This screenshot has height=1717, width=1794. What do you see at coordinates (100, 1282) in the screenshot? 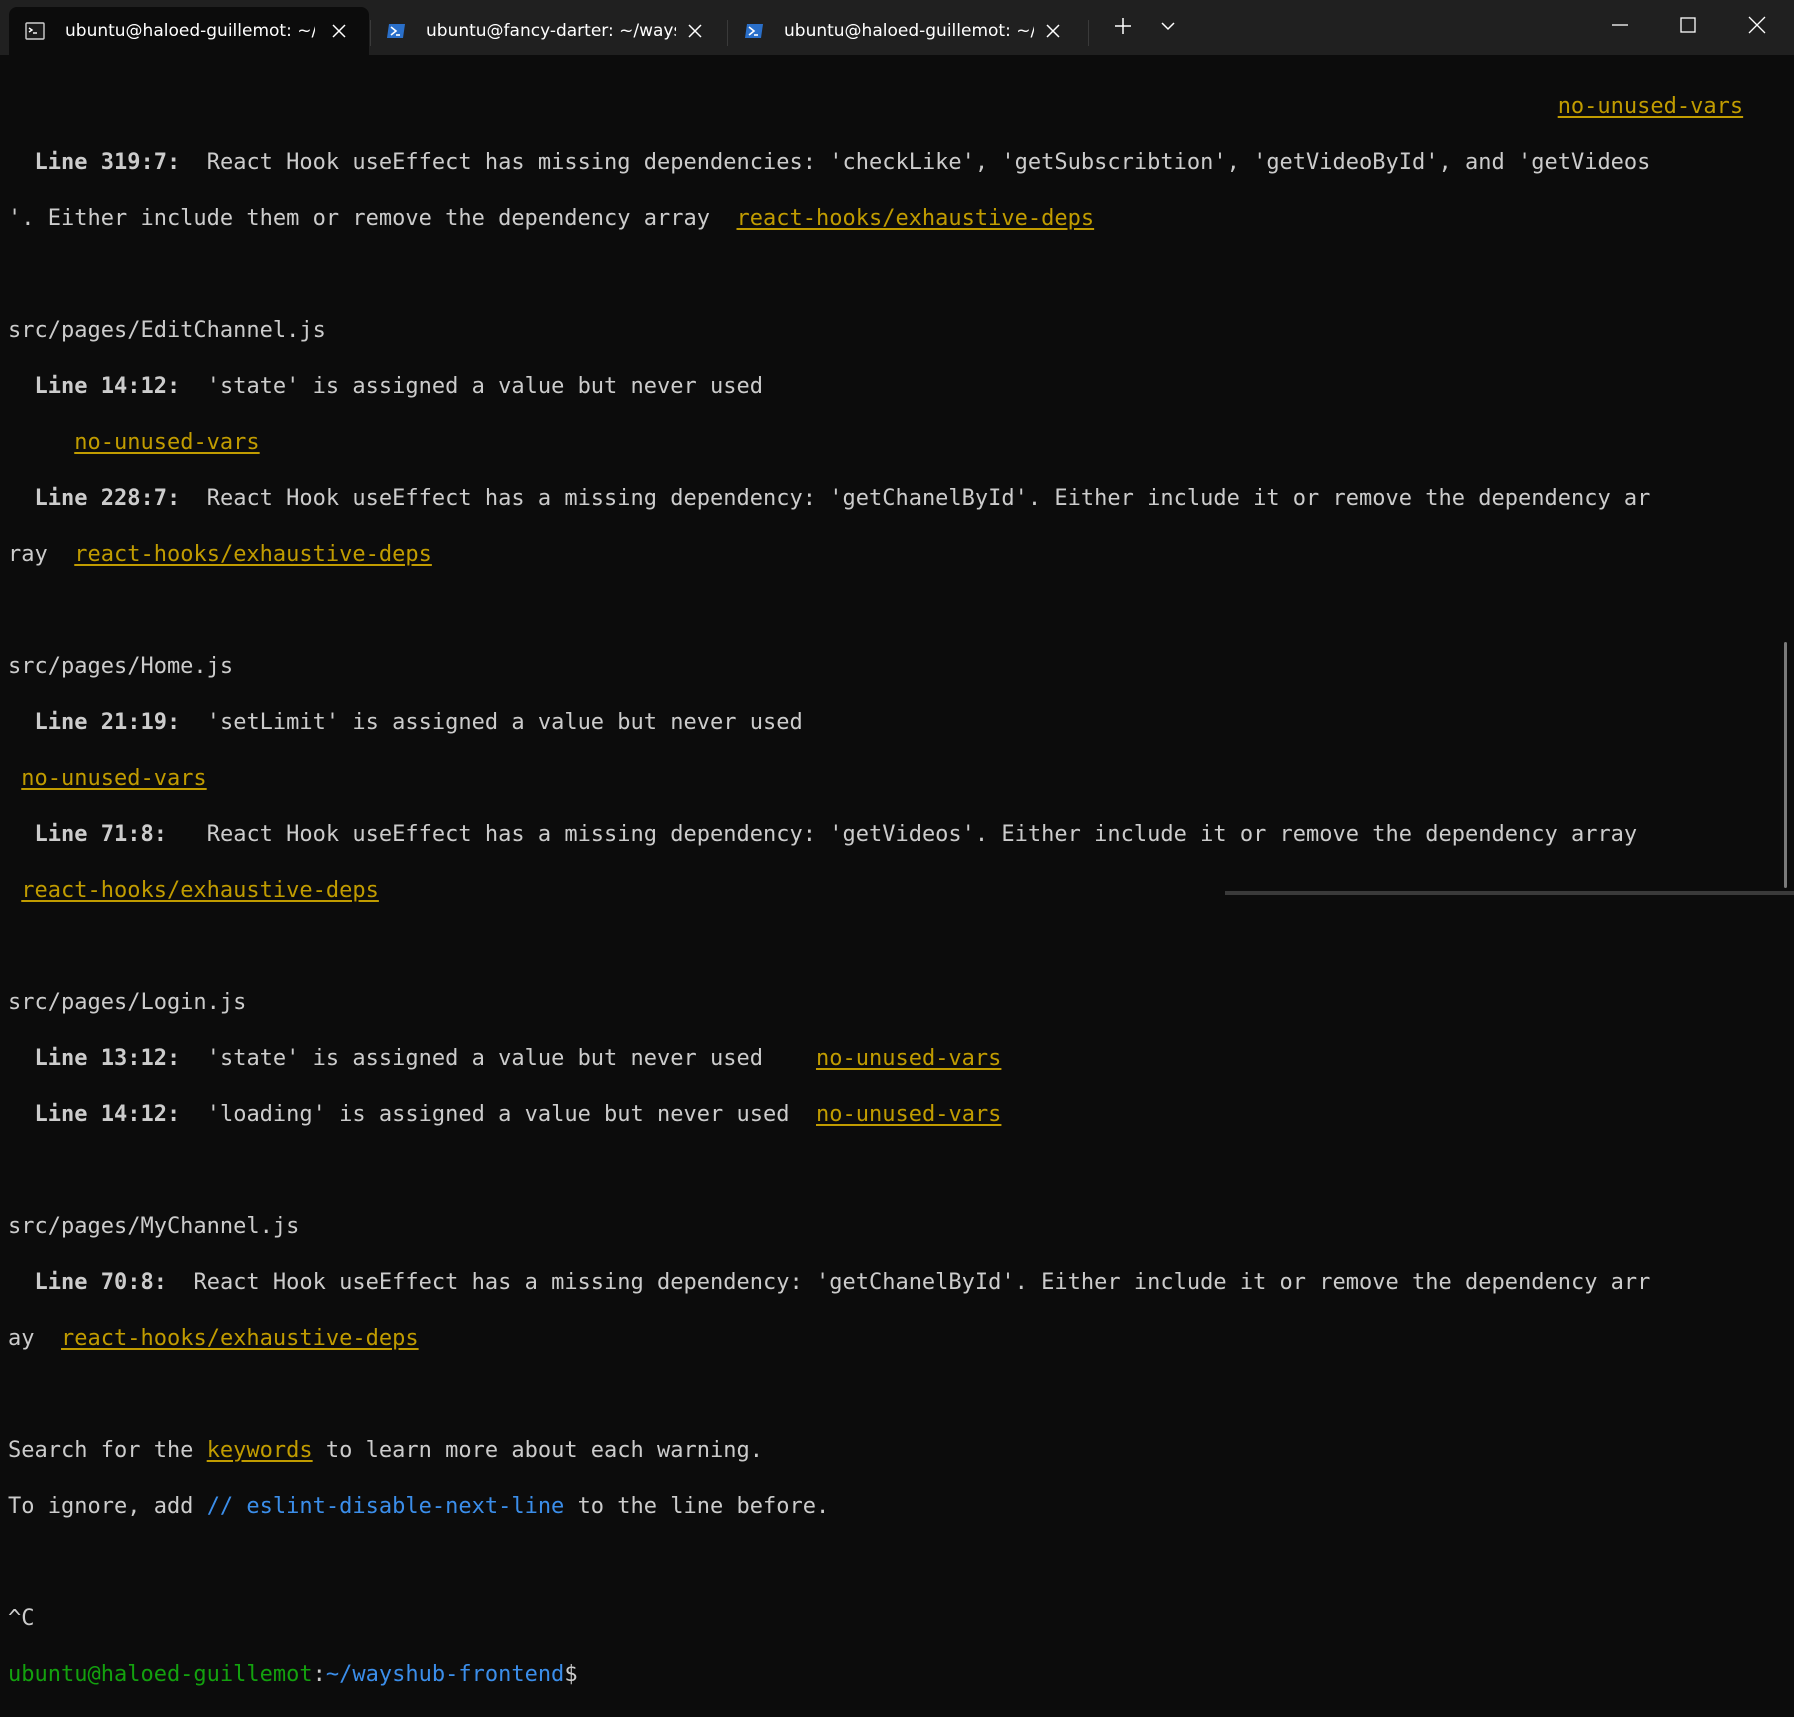
I see `line-label: Line 70:8:` at bounding box center [100, 1282].